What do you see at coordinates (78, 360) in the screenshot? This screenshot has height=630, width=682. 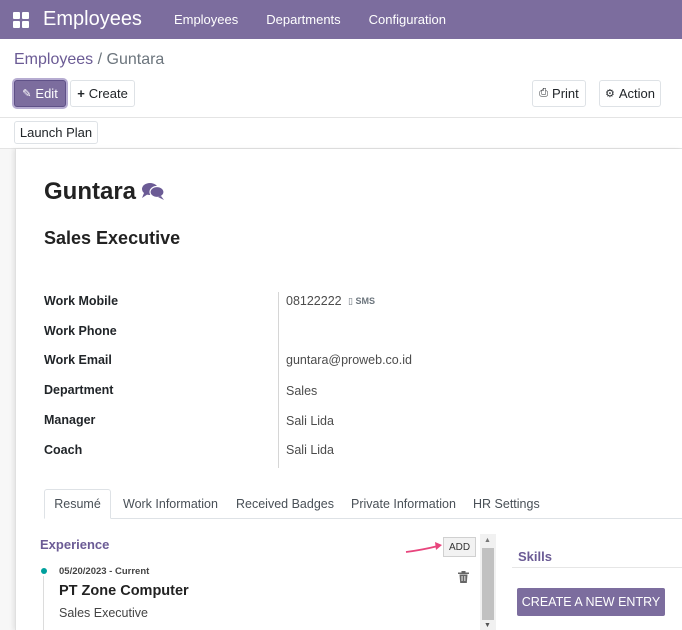 I see `work-email-label: Work Email` at bounding box center [78, 360].